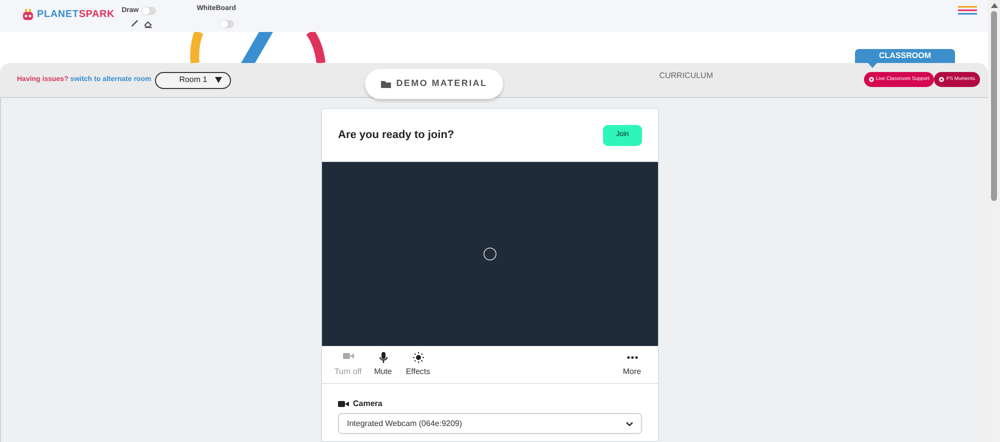 The image size is (1000, 442). I want to click on camera-icon, so click(343, 404).